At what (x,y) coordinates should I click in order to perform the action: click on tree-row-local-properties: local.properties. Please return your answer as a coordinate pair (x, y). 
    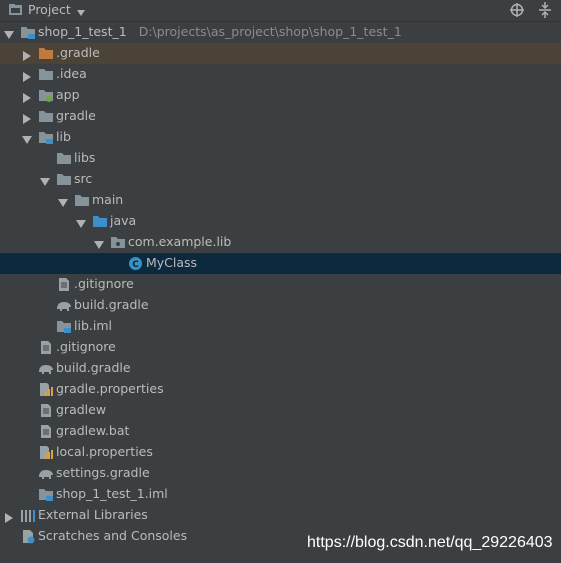
    Looking at the image, I should click on (280, 452).